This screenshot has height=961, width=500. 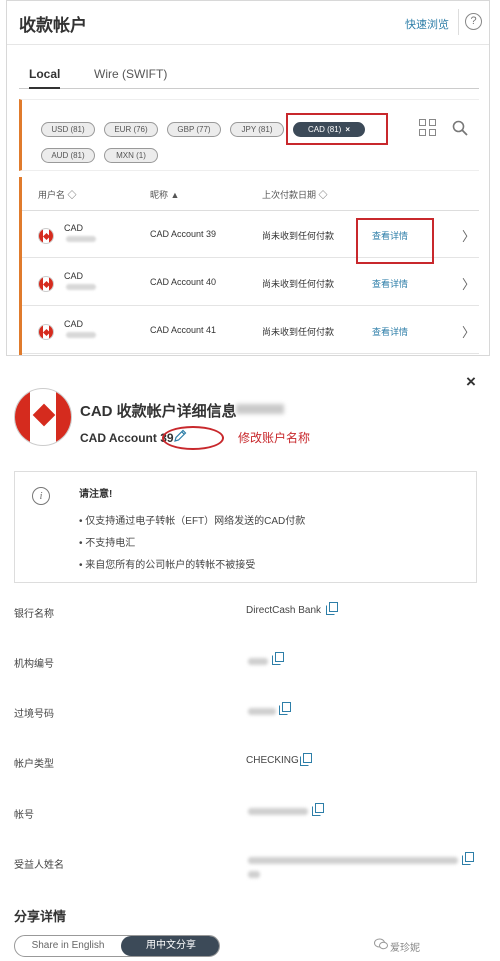 What do you see at coordinates (274, 438) in the screenshot?
I see `annotation-rename-account: 修改账户名称` at bounding box center [274, 438].